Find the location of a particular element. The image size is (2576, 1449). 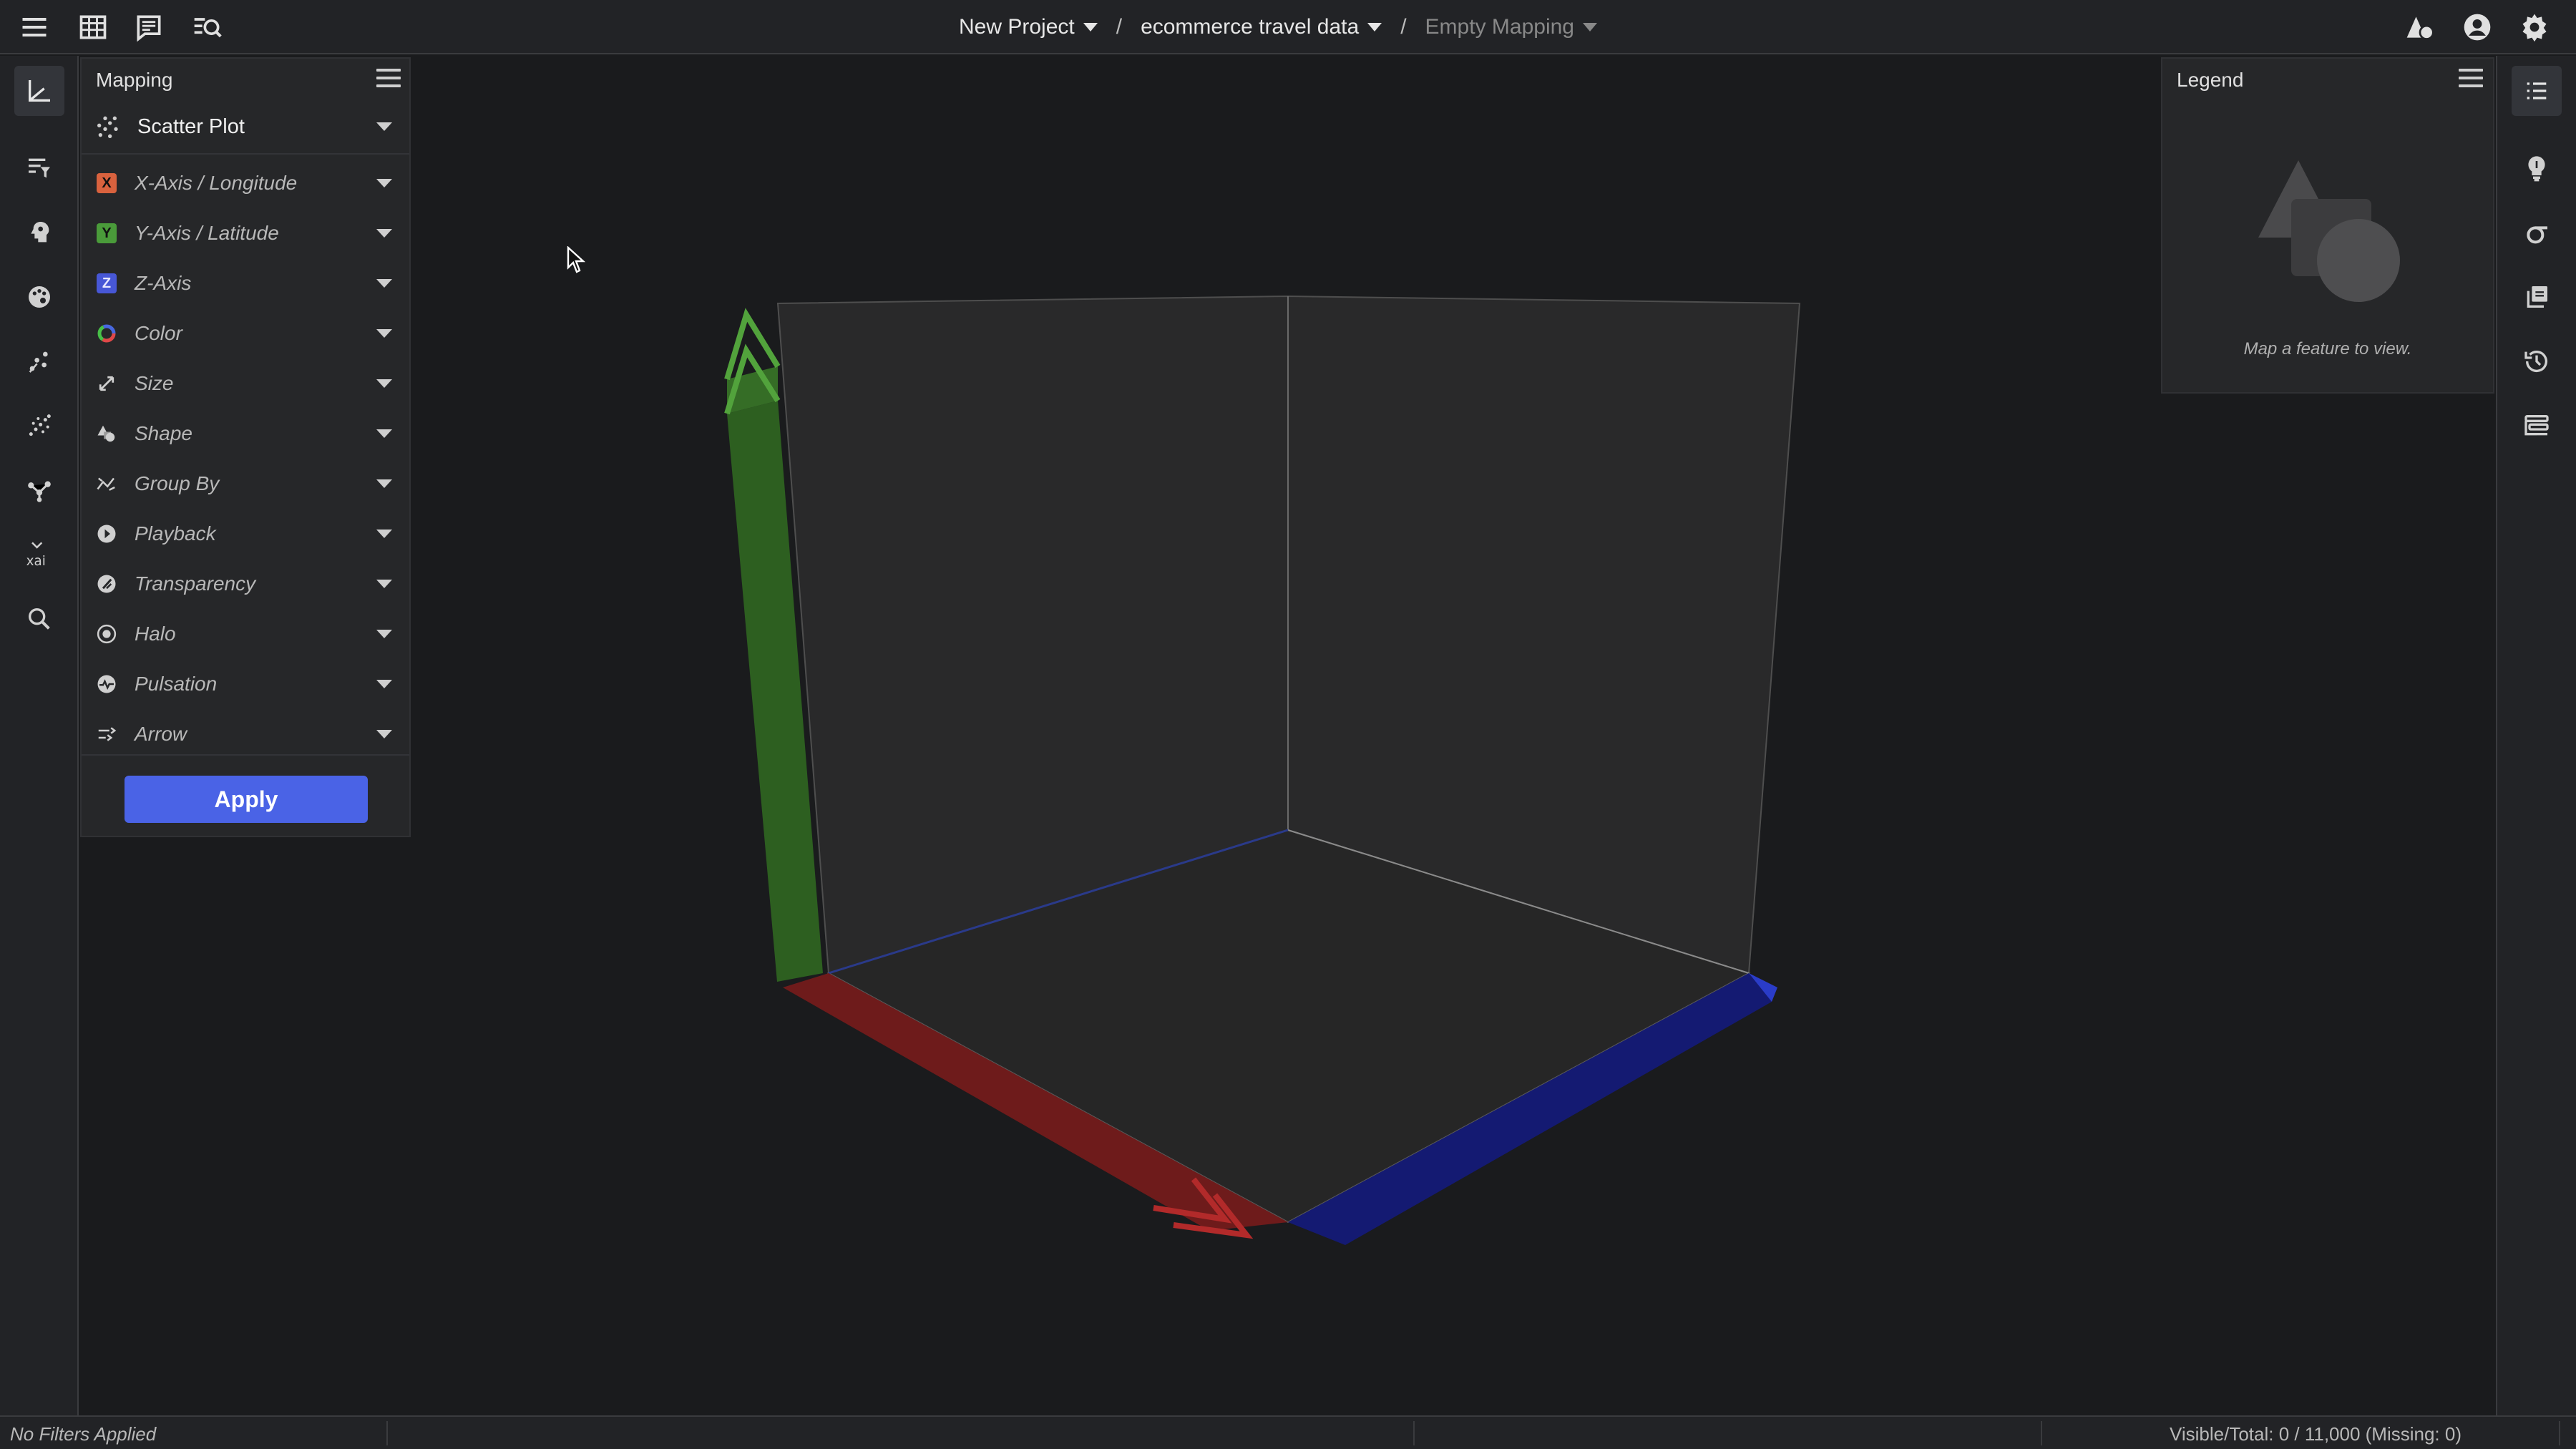

layers-tool is located at coordinates (2537, 426).